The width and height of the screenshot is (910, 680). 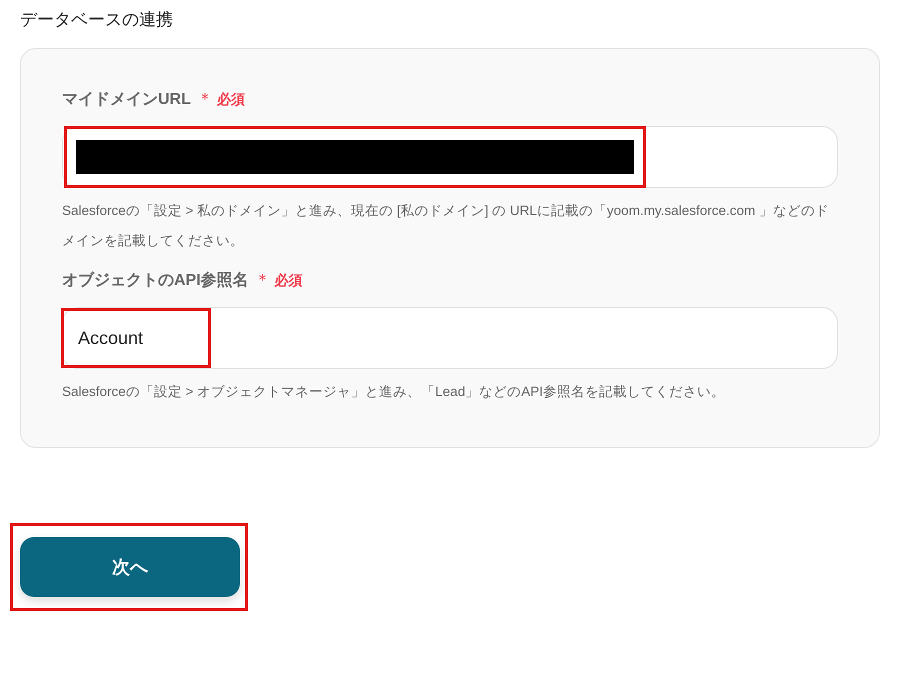 I want to click on input-field, so click(x=450, y=157).